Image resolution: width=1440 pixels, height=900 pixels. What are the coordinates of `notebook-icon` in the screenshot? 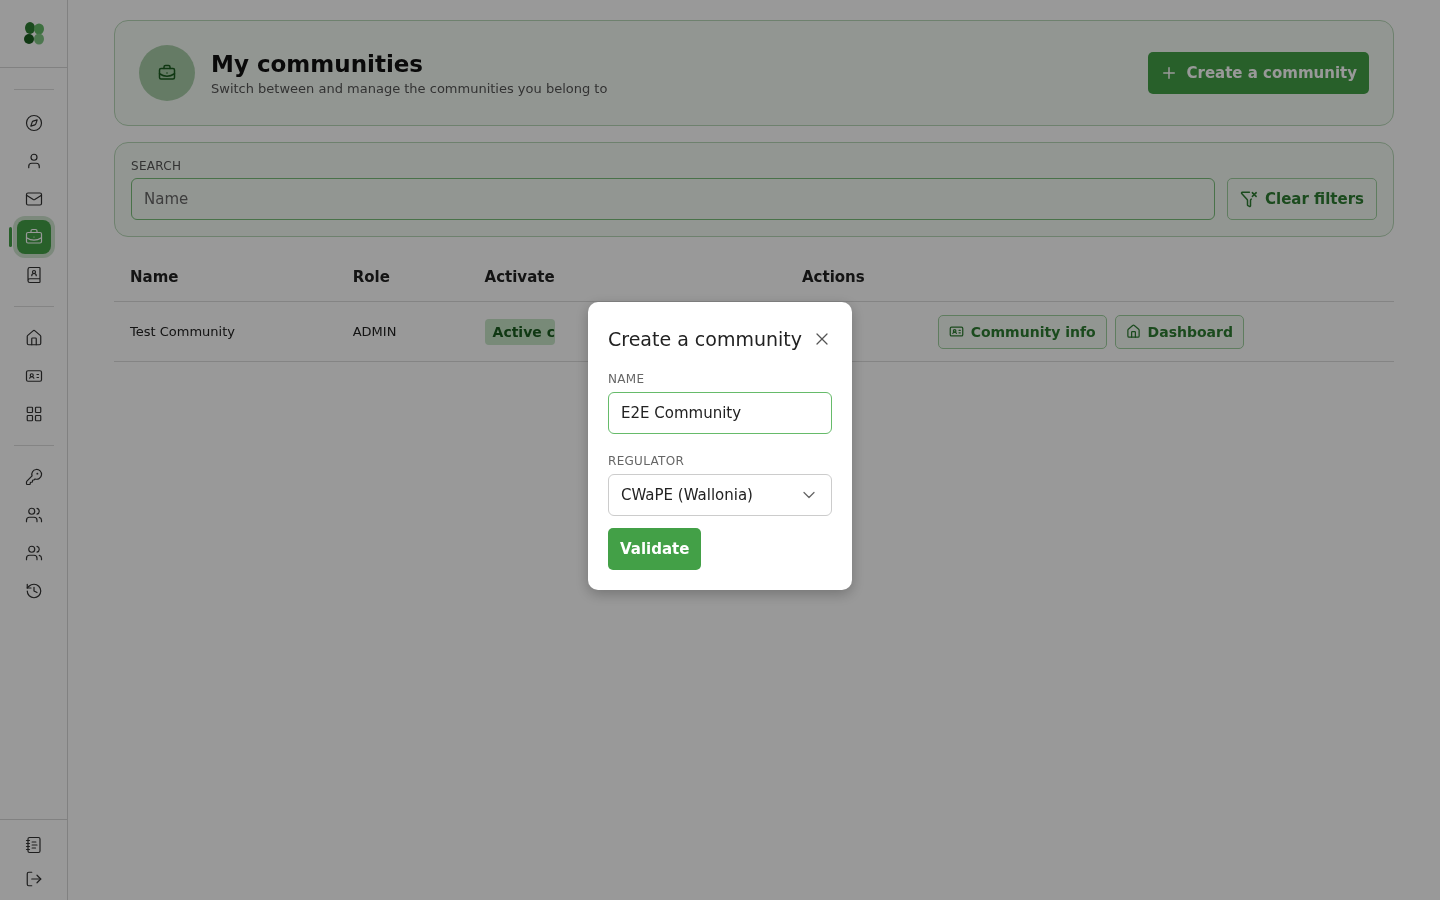 It's located at (33, 845).